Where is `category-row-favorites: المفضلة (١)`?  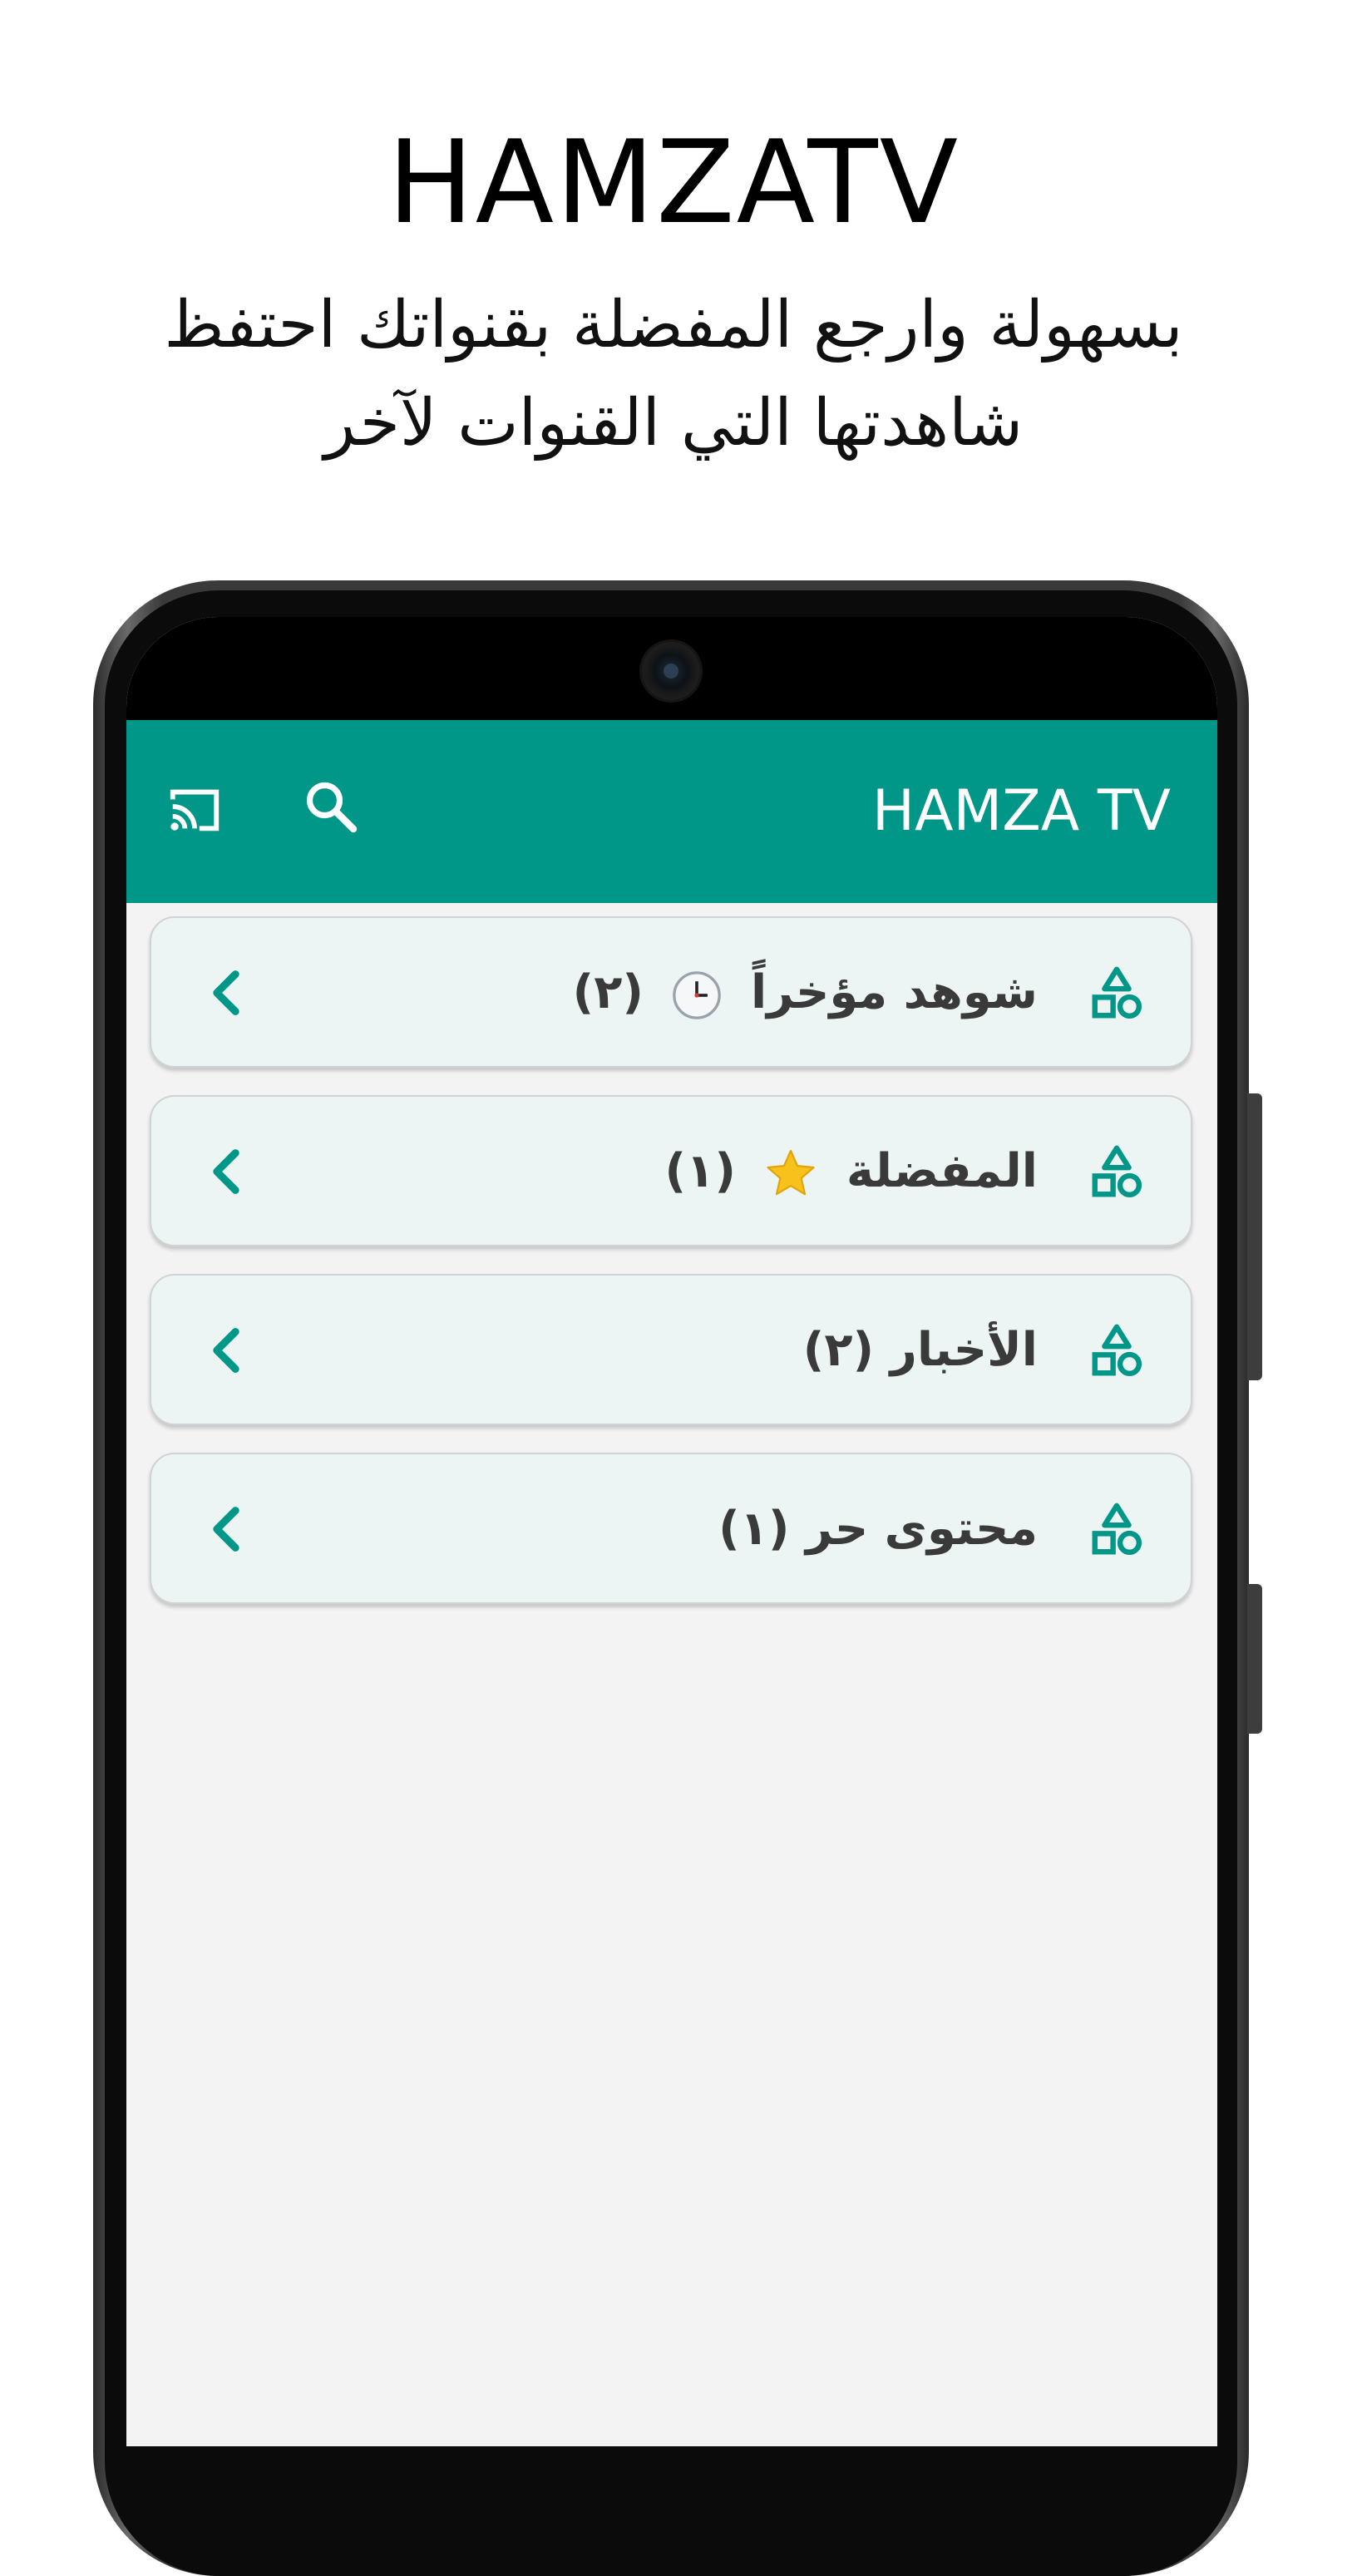 category-row-favorites: المفضلة (١) is located at coordinates (671, 1170).